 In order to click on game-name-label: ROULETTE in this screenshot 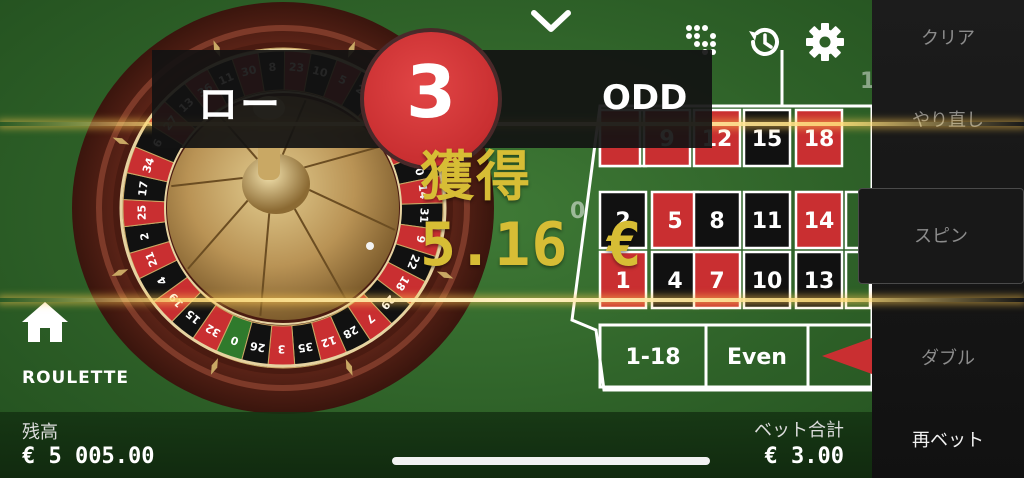, I will do `click(75, 378)`.